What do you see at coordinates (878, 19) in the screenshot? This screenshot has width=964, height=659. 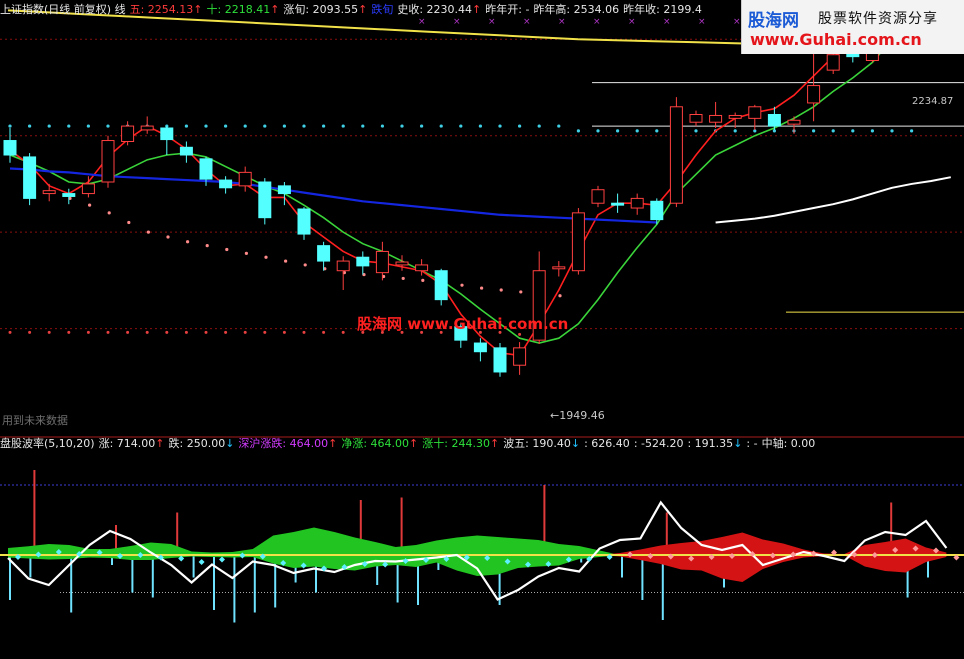 I see `watermark-subtitle: 股票软件资源分享` at bounding box center [878, 19].